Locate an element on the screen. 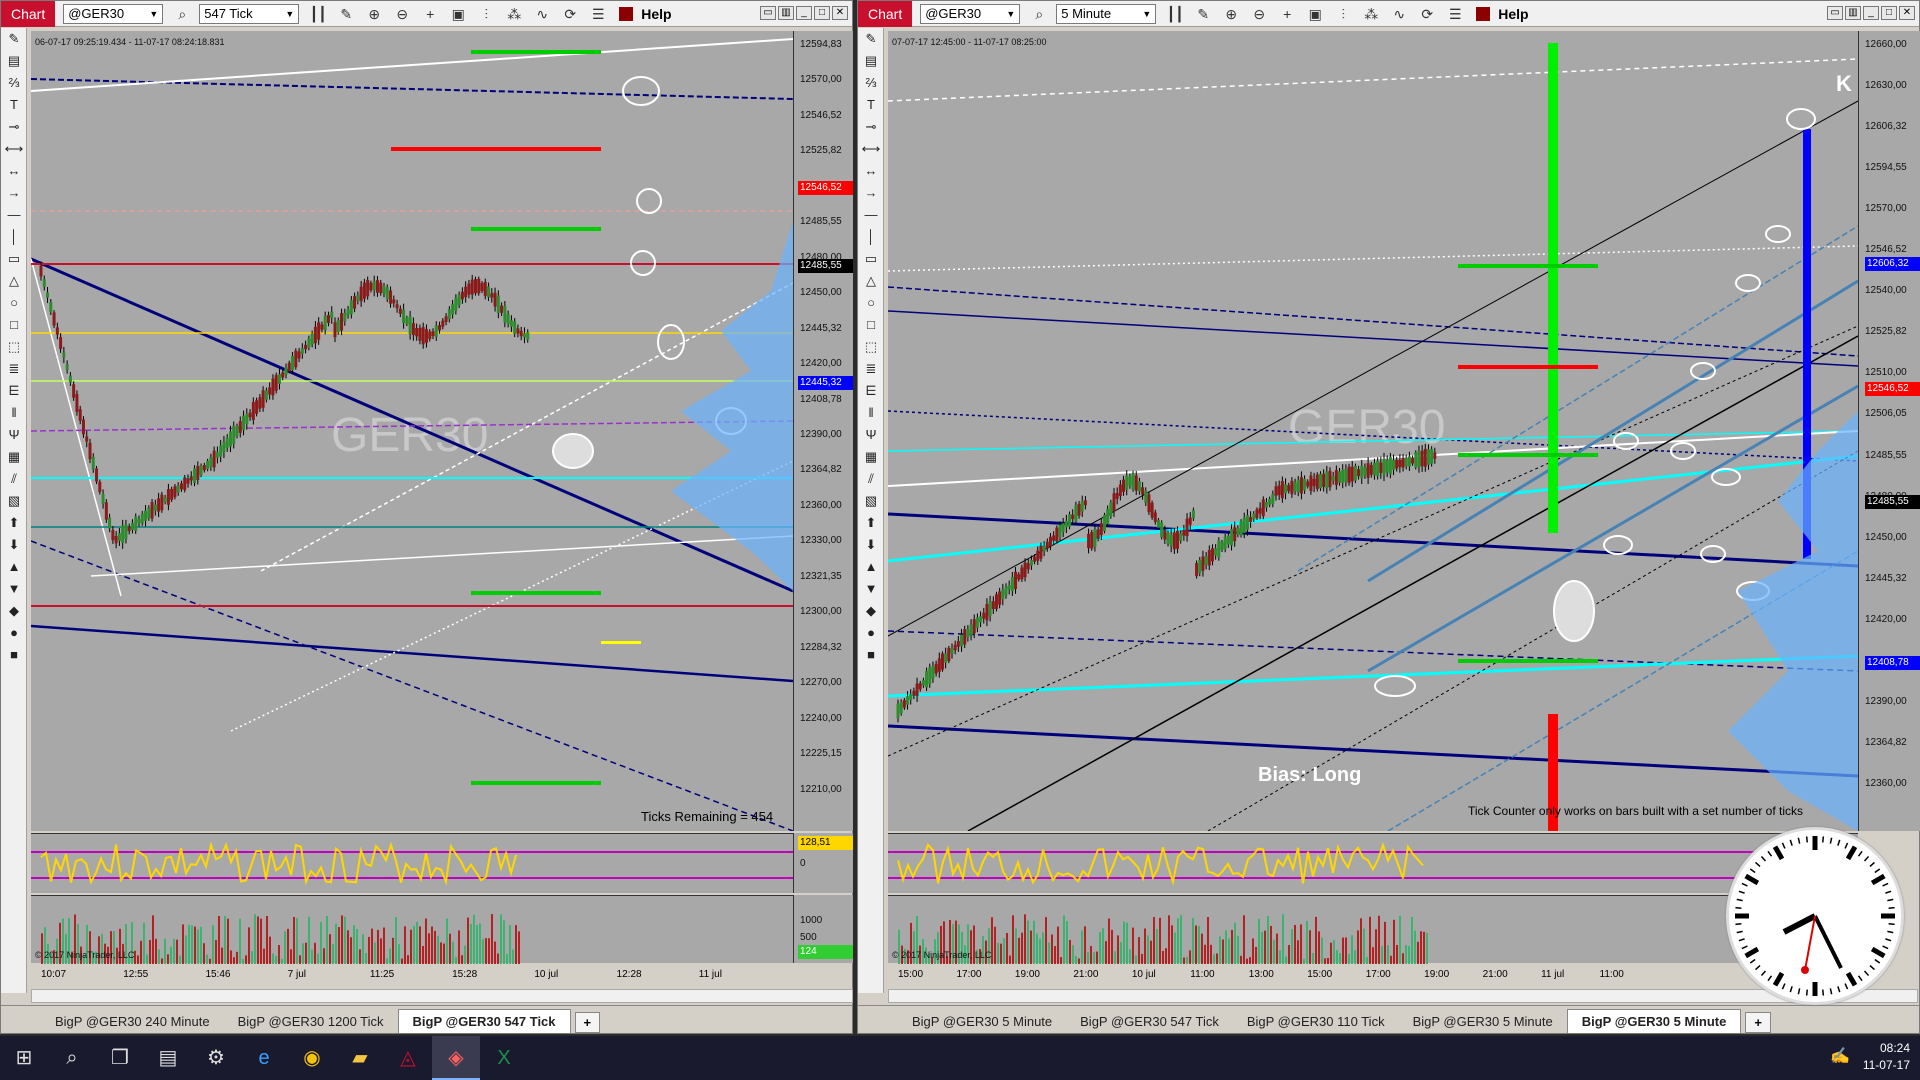 The image size is (1920, 1080). tab-5-minute-2: BigP @GER30 5 Minute is located at coordinates (1483, 1021).